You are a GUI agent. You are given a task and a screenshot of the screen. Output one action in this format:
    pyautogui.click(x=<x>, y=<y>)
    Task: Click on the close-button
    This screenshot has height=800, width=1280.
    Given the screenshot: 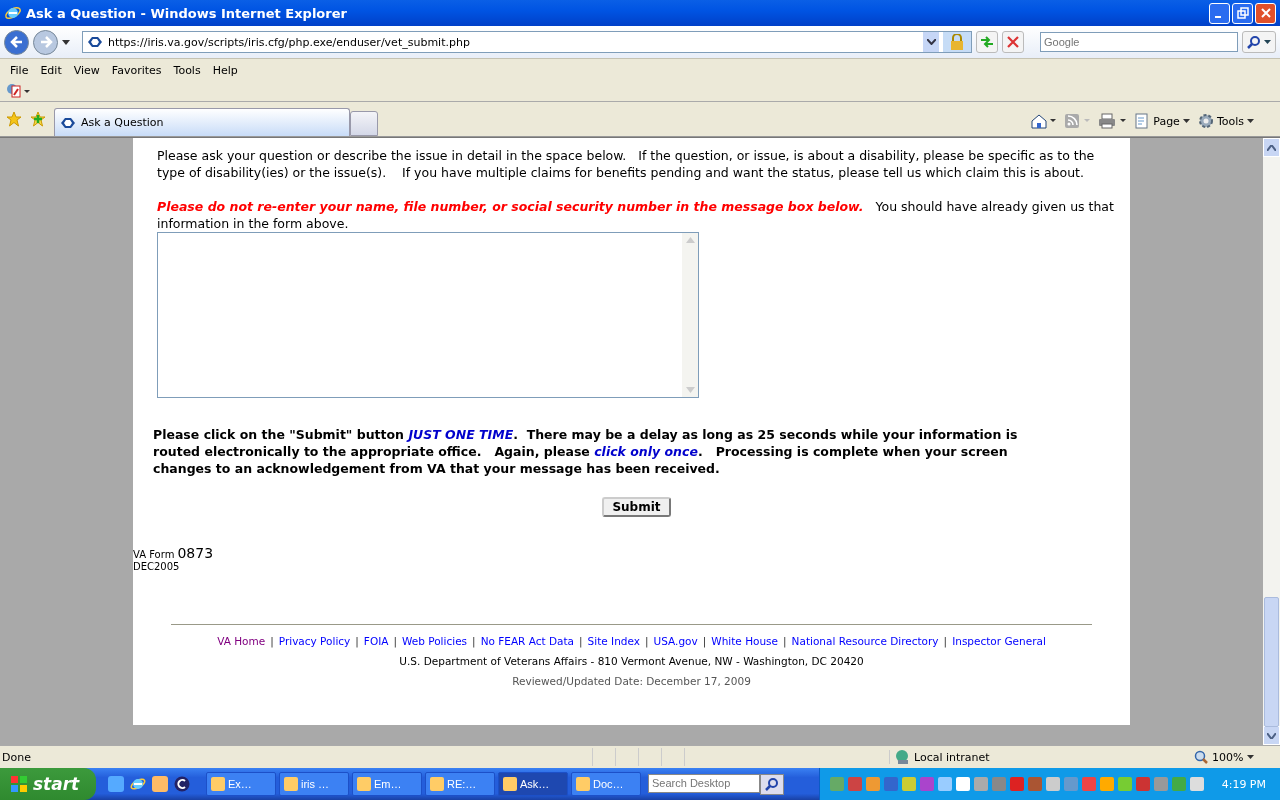 What is the action you would take?
    pyautogui.click(x=1265, y=13)
    